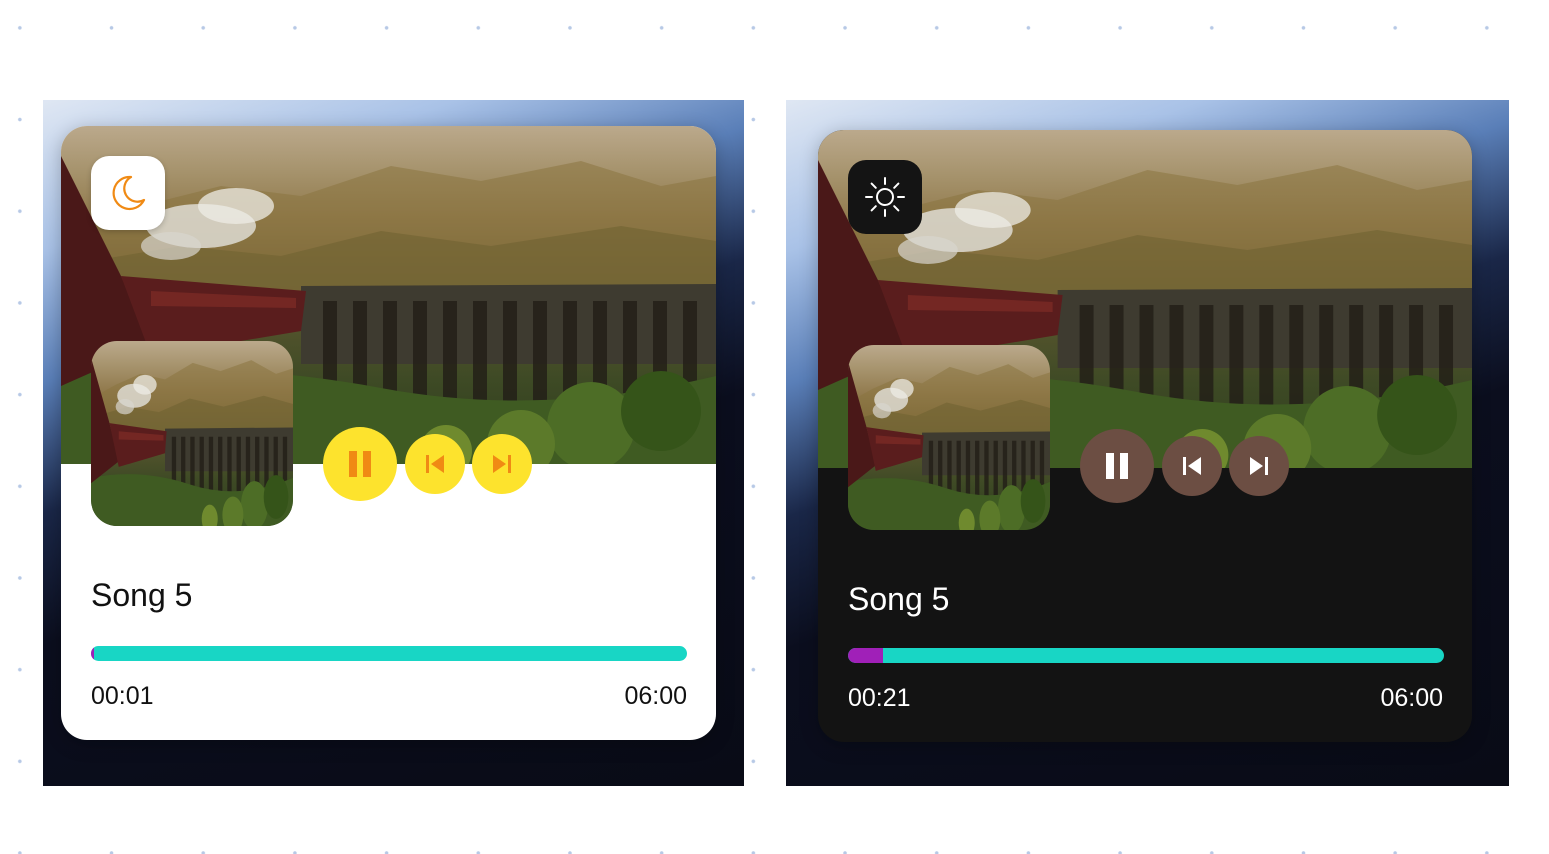 This screenshot has width=1549, height=854. I want to click on moon-icon, so click(129, 192).